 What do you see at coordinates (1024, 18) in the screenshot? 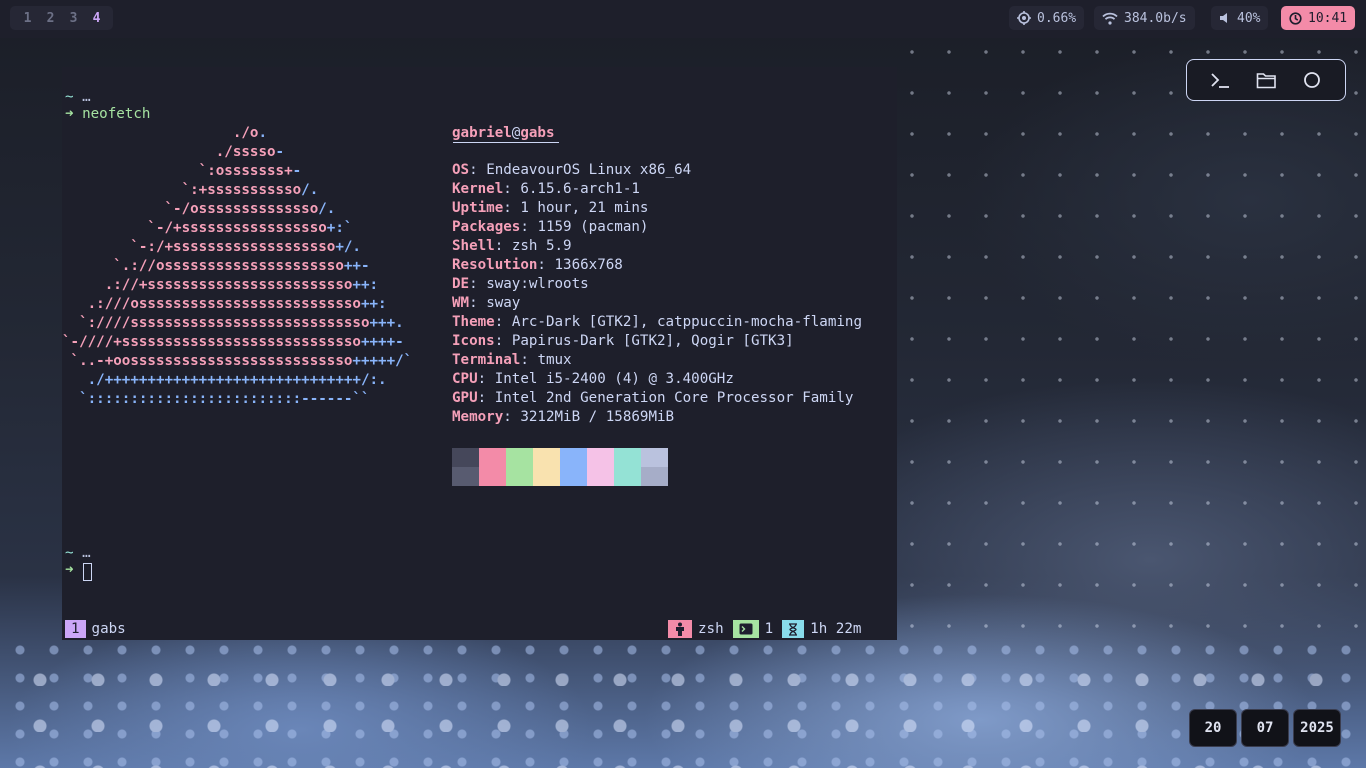
I see `cpu-icon` at bounding box center [1024, 18].